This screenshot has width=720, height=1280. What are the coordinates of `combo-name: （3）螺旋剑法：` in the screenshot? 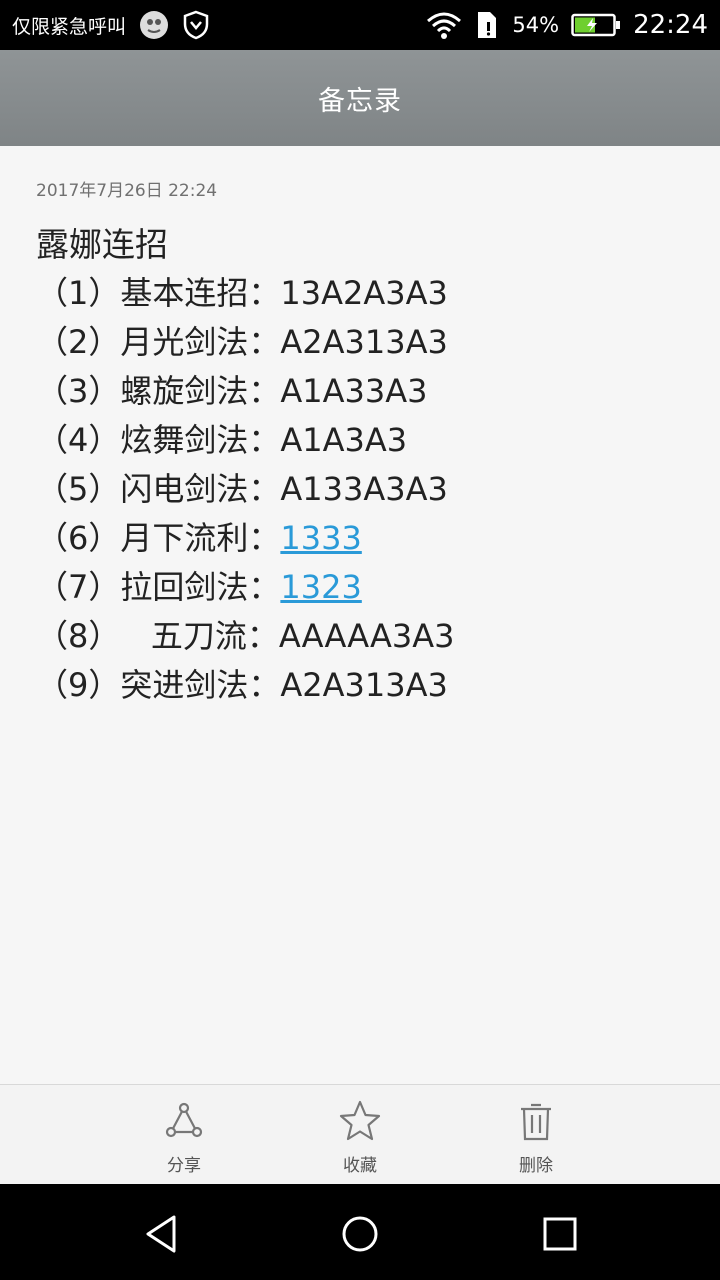 It's located at (158, 391).